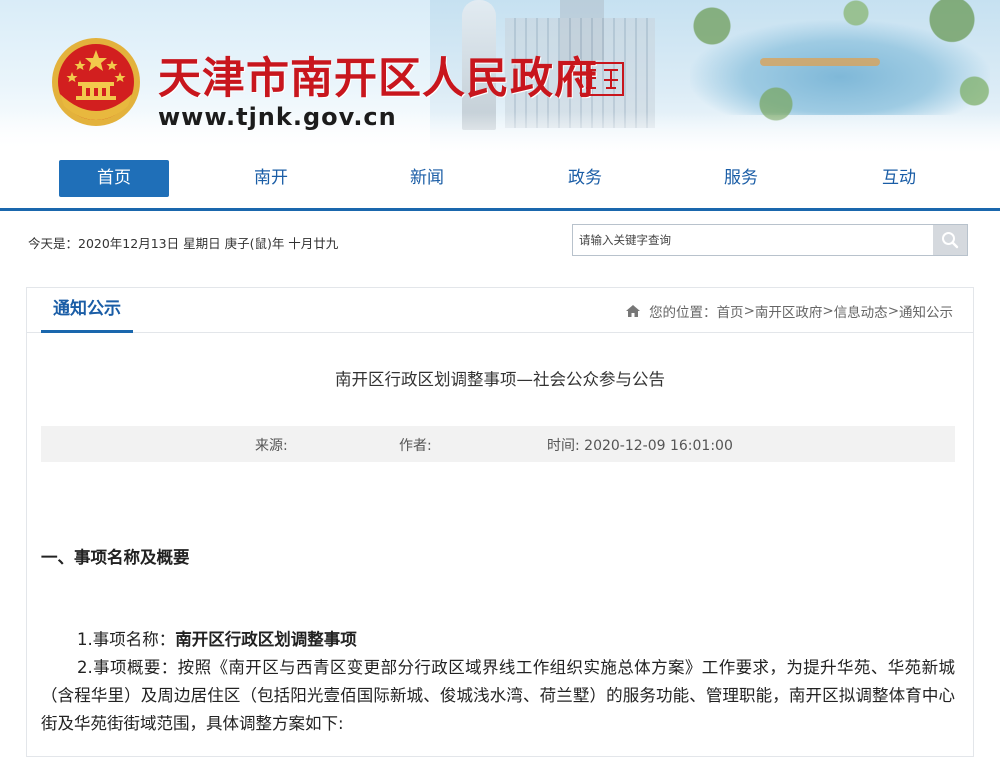  I want to click on search-button, so click(950, 240).